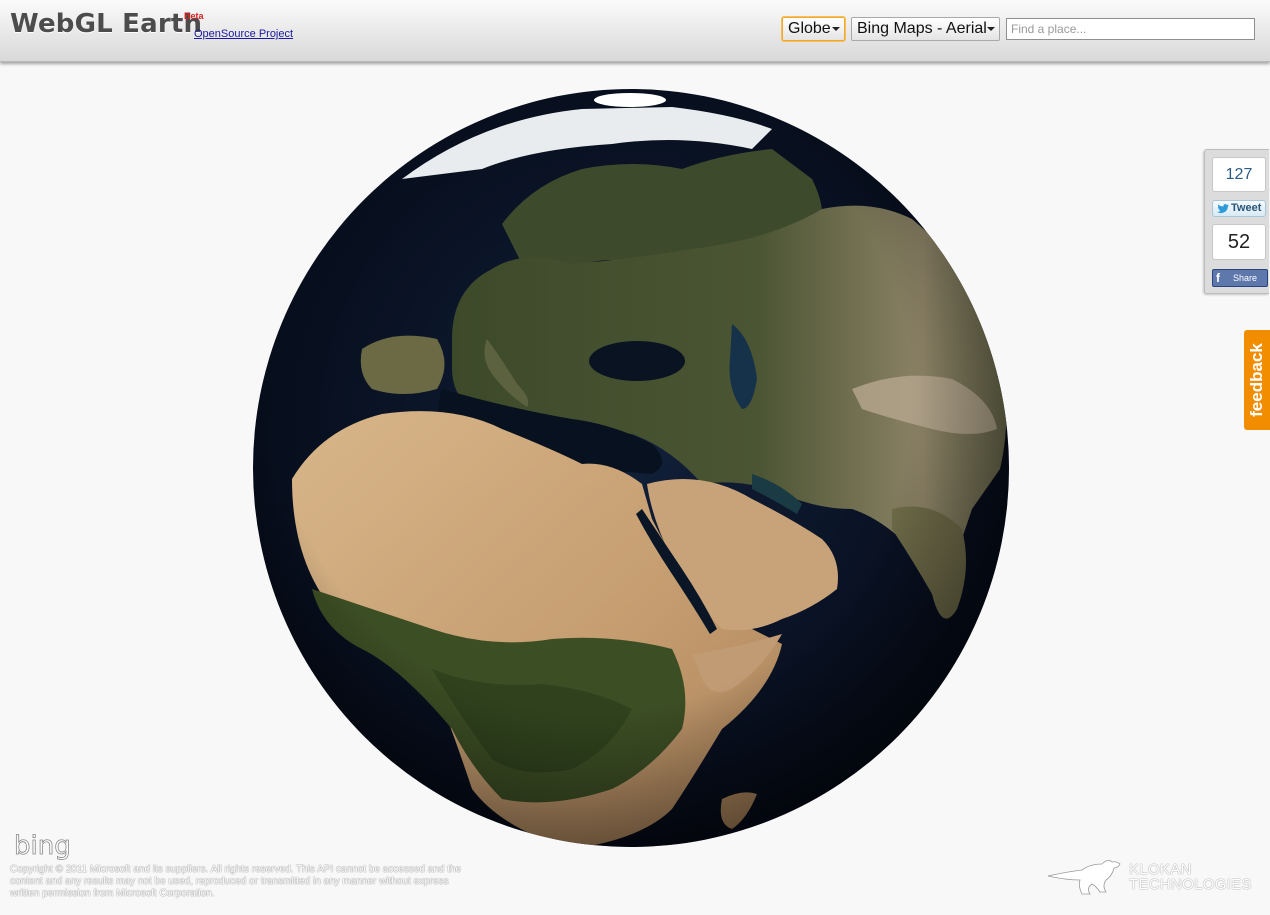 This screenshot has width=1270, height=915. I want to click on view-mode-value: Globe, so click(809, 28).